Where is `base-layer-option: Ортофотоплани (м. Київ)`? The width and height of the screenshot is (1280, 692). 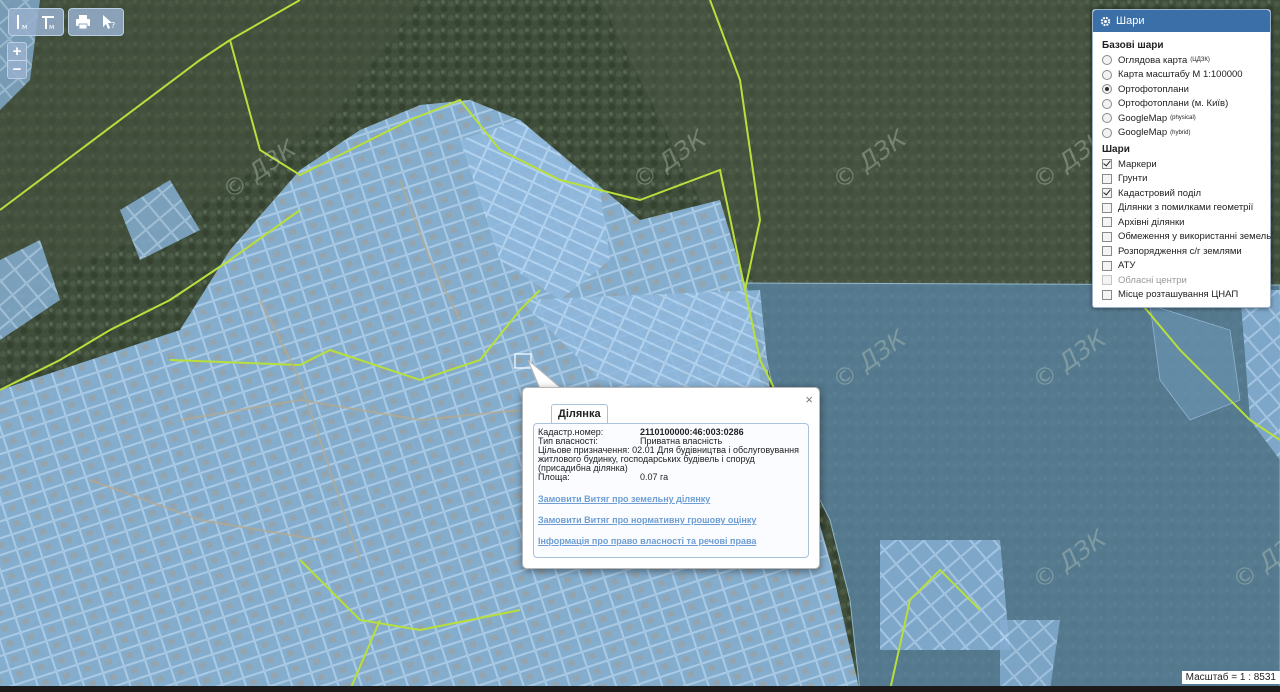
base-layer-option: Ортофотоплани (м. Київ) is located at coordinates (1182, 104).